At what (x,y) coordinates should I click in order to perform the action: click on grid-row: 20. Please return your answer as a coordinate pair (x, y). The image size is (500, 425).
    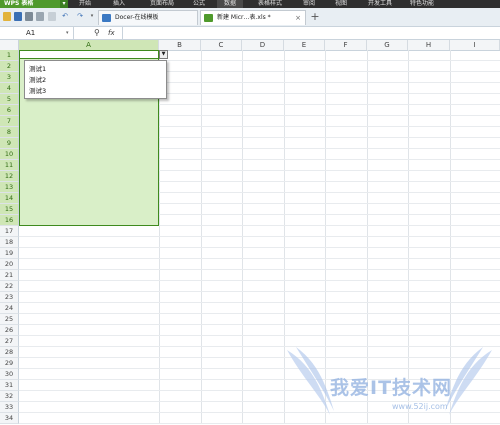
    Looking at the image, I should click on (250, 264).